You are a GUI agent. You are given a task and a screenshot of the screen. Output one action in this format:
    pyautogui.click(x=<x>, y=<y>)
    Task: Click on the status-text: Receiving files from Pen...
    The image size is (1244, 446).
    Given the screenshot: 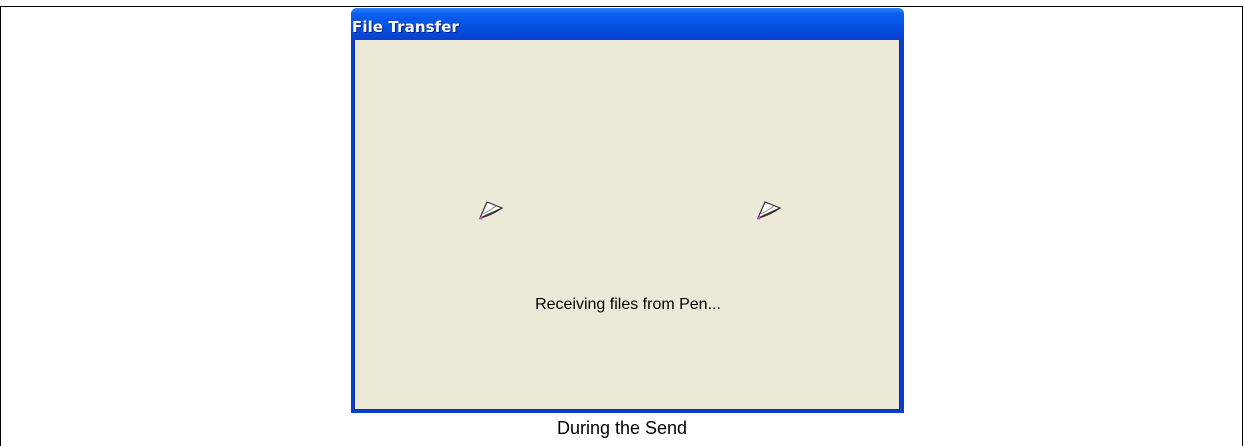 What is the action you would take?
    pyautogui.click(x=628, y=304)
    